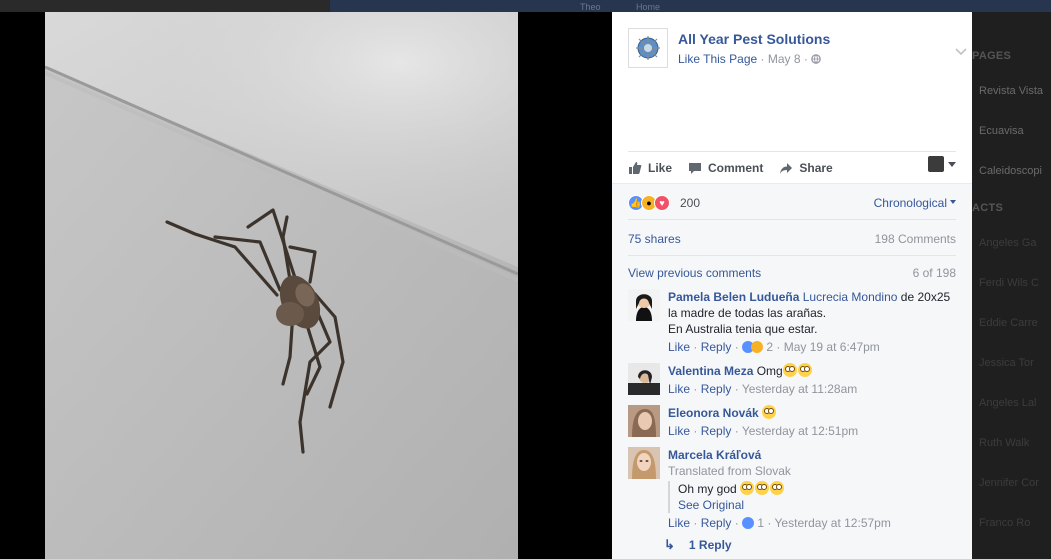 The width and height of the screenshot is (1051, 559). Describe the element at coordinates (1006, 363) in the screenshot. I see `sidebar-contact-item: Jessica Tor` at that location.